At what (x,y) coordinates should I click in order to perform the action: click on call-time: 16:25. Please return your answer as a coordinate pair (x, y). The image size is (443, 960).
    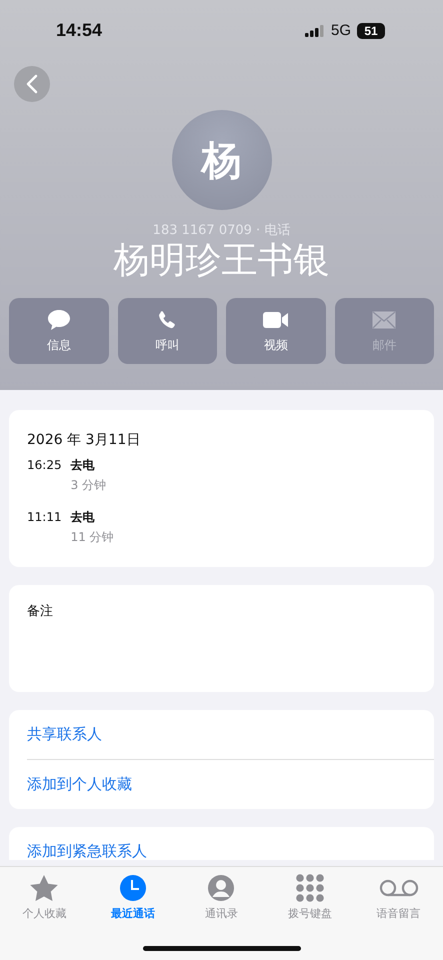
    Looking at the image, I should click on (44, 465).